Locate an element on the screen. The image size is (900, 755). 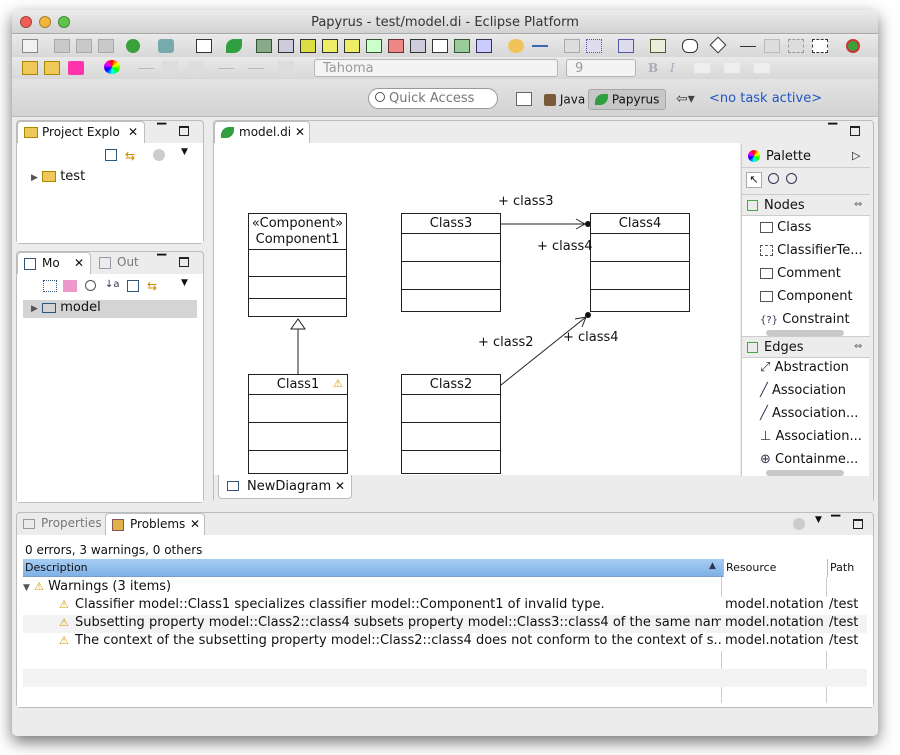
zoom-out-icon is located at coordinates (791, 178).